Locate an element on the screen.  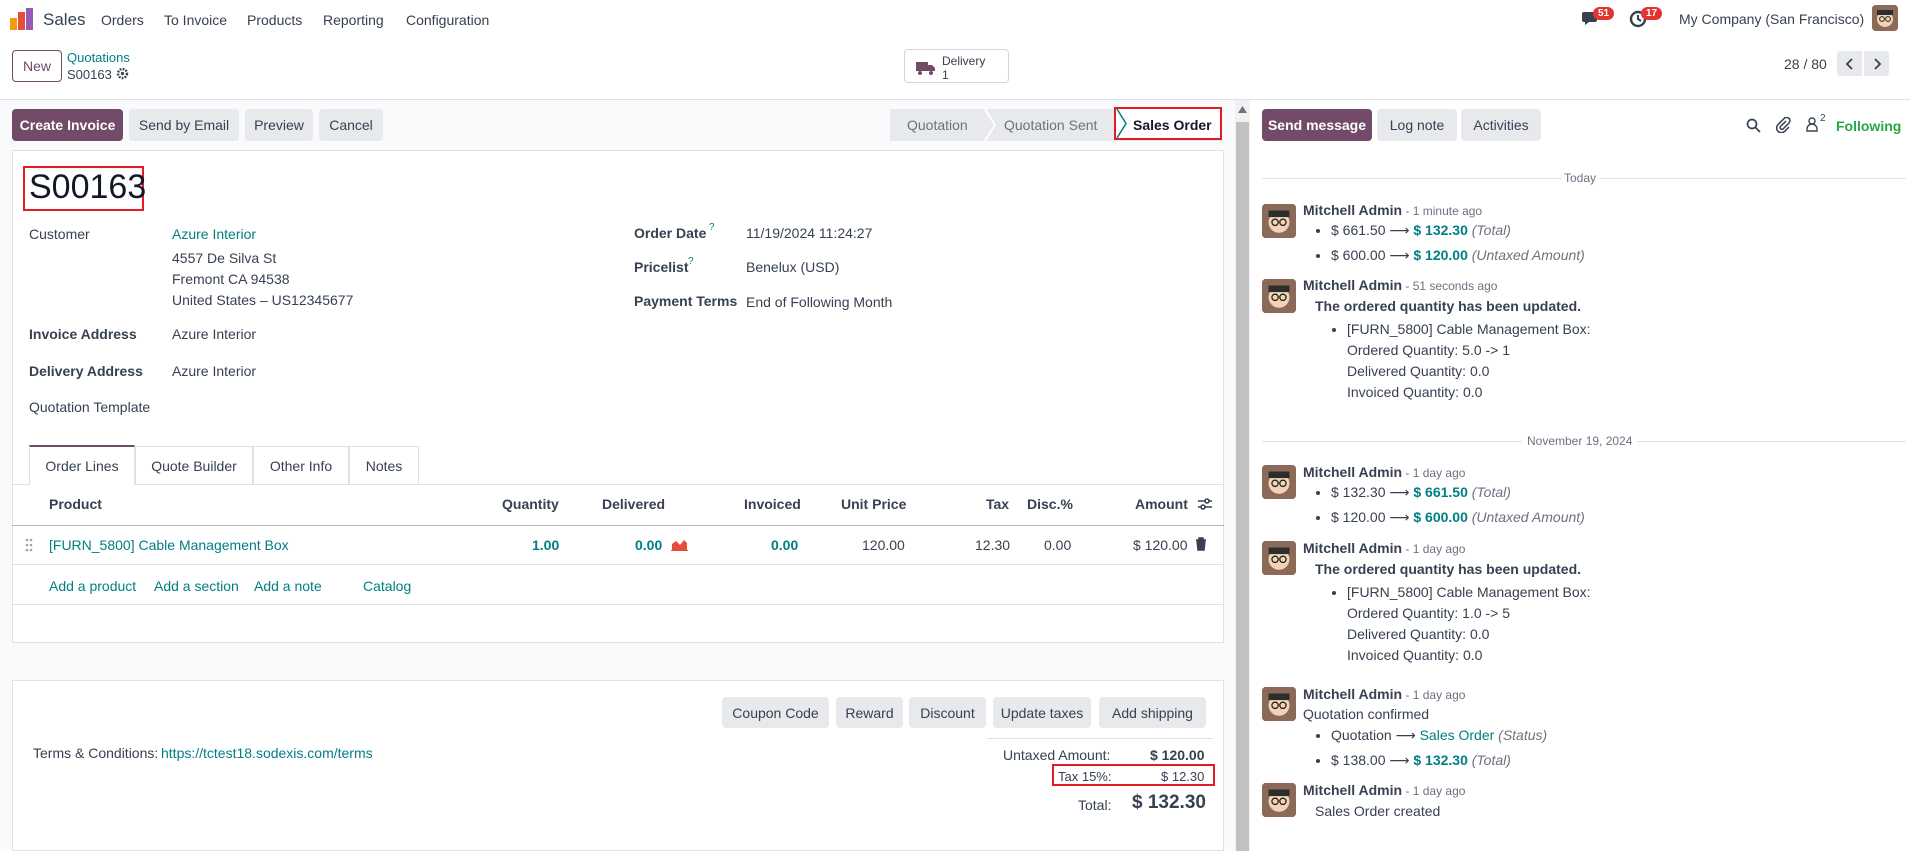
create-invoice-button: Create Invoice is located at coordinates (67, 125).